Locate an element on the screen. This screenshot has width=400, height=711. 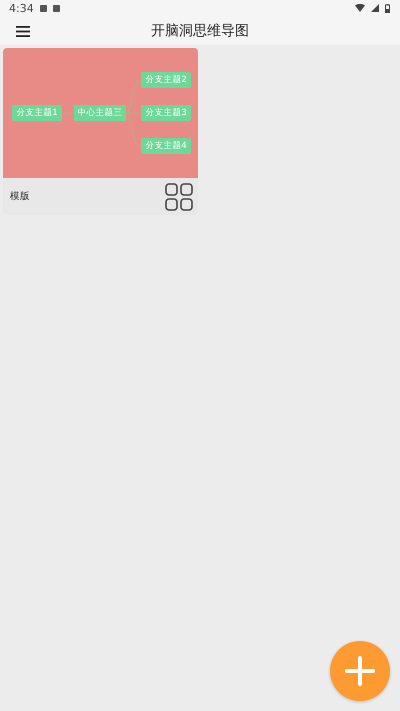
branch-topic: 分支主题3 is located at coordinates (166, 113).